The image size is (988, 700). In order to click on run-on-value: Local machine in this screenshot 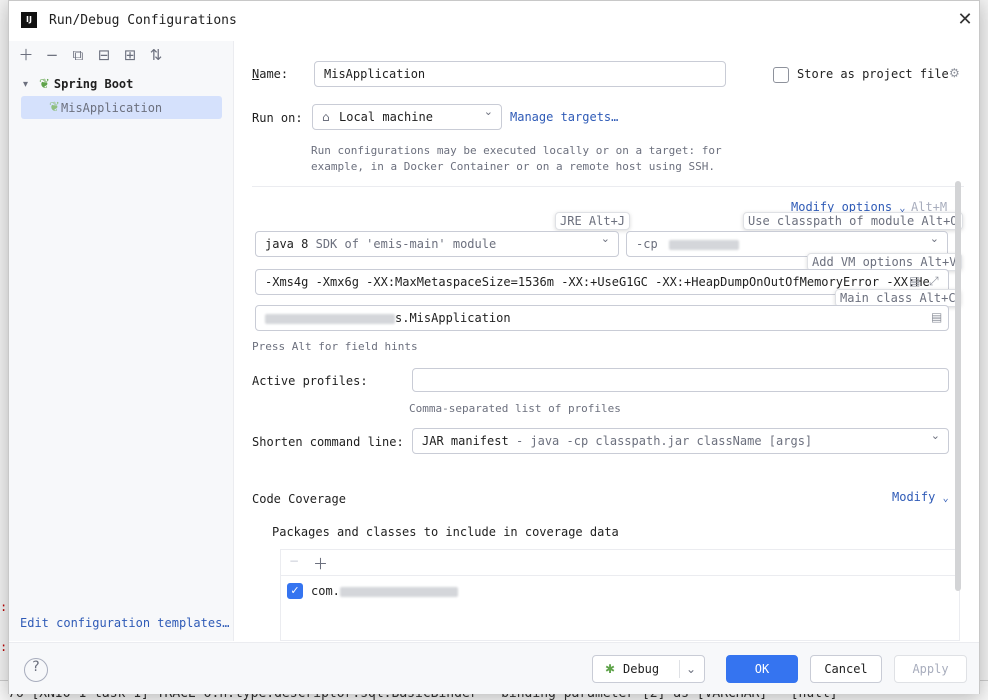, I will do `click(386, 117)`.